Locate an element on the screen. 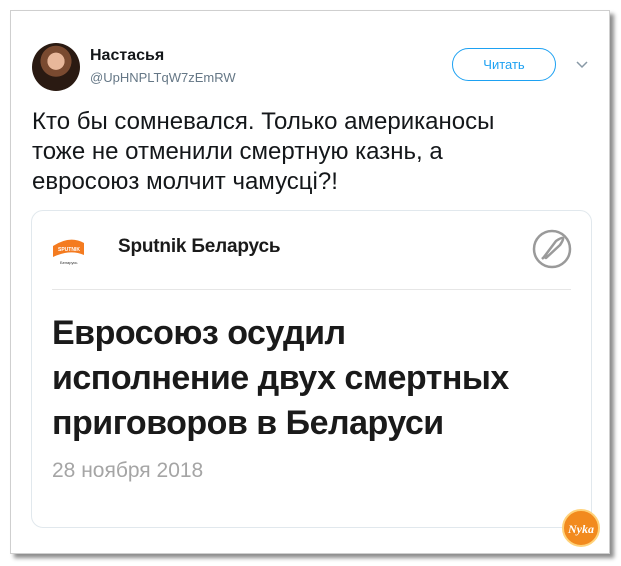 The height and width of the screenshot is (566, 621). rocket-icon is located at coordinates (552, 249).